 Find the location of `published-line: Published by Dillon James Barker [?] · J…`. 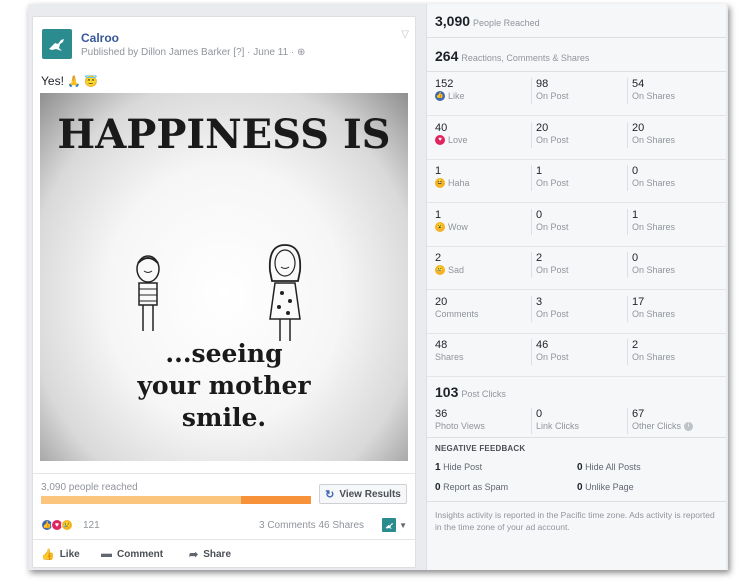

published-line: Published by Dillon James Barker [?] · J… is located at coordinates (193, 52).